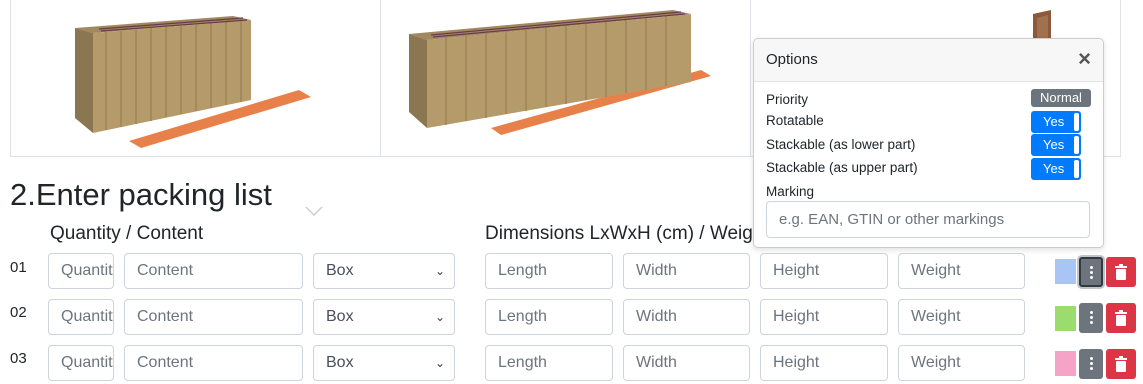 Image resolution: width=1143 pixels, height=384 pixels. Describe the element at coordinates (841, 144) in the screenshot. I see `stackable-lower-label: Stackable (as lower part)` at that location.